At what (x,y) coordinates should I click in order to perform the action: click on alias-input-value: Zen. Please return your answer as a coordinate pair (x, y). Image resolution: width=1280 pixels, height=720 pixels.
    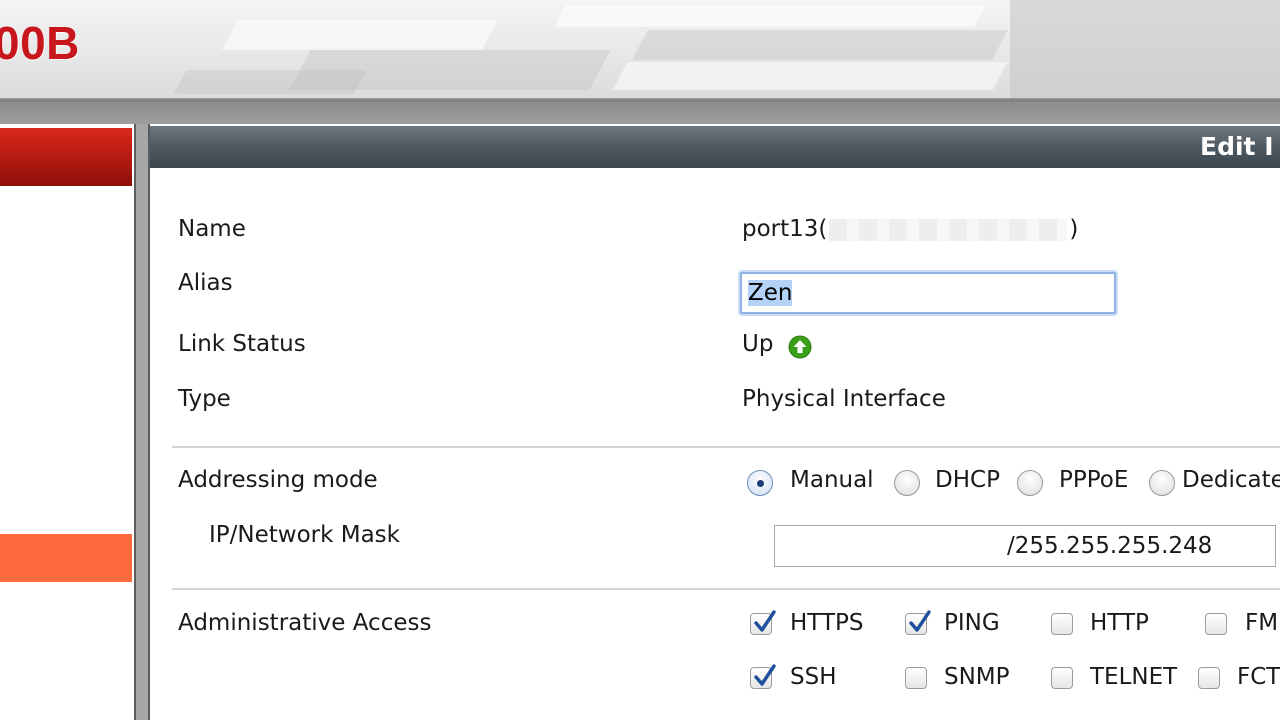
    Looking at the image, I should click on (770, 293).